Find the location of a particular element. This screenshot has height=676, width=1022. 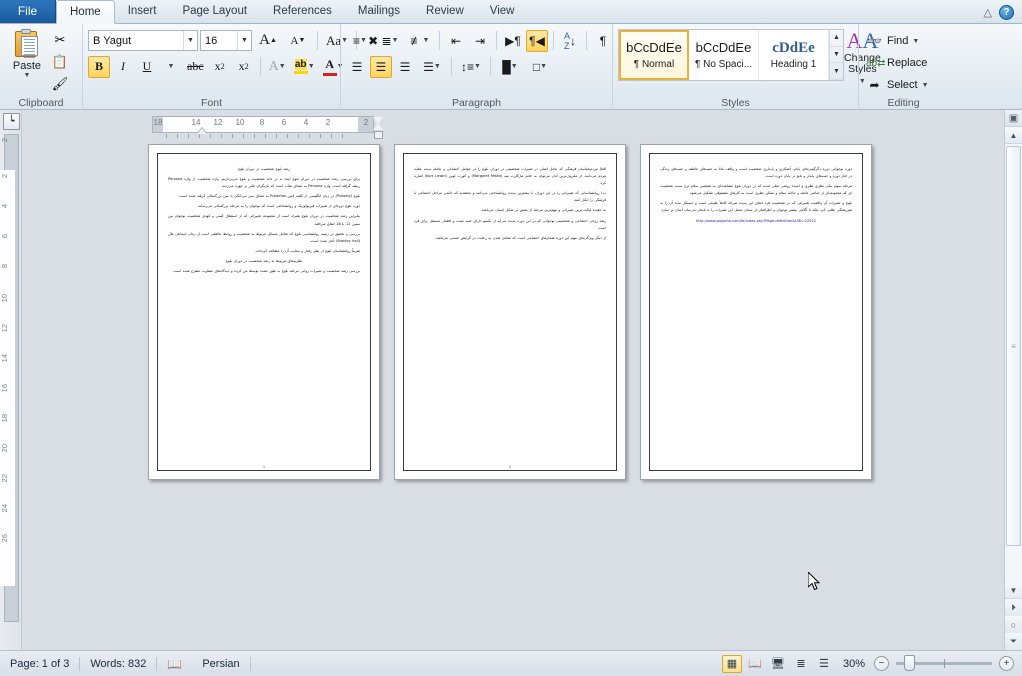

tab-page-layout: Page Layout is located at coordinates (214, 11).